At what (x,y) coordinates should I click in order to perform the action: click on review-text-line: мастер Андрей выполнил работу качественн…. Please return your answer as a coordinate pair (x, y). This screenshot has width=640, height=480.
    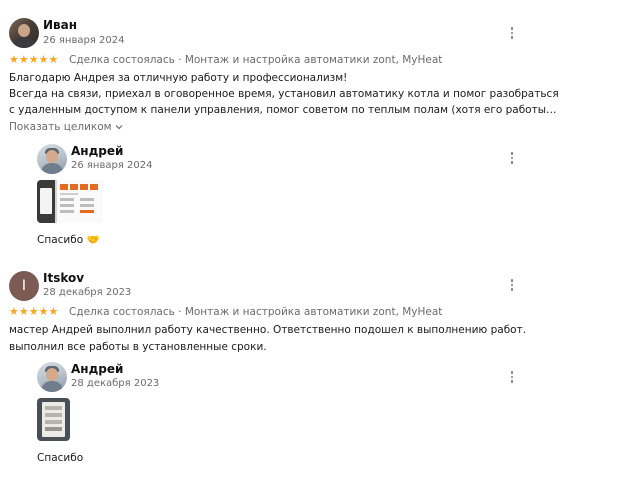
    Looking at the image, I should click on (268, 330).